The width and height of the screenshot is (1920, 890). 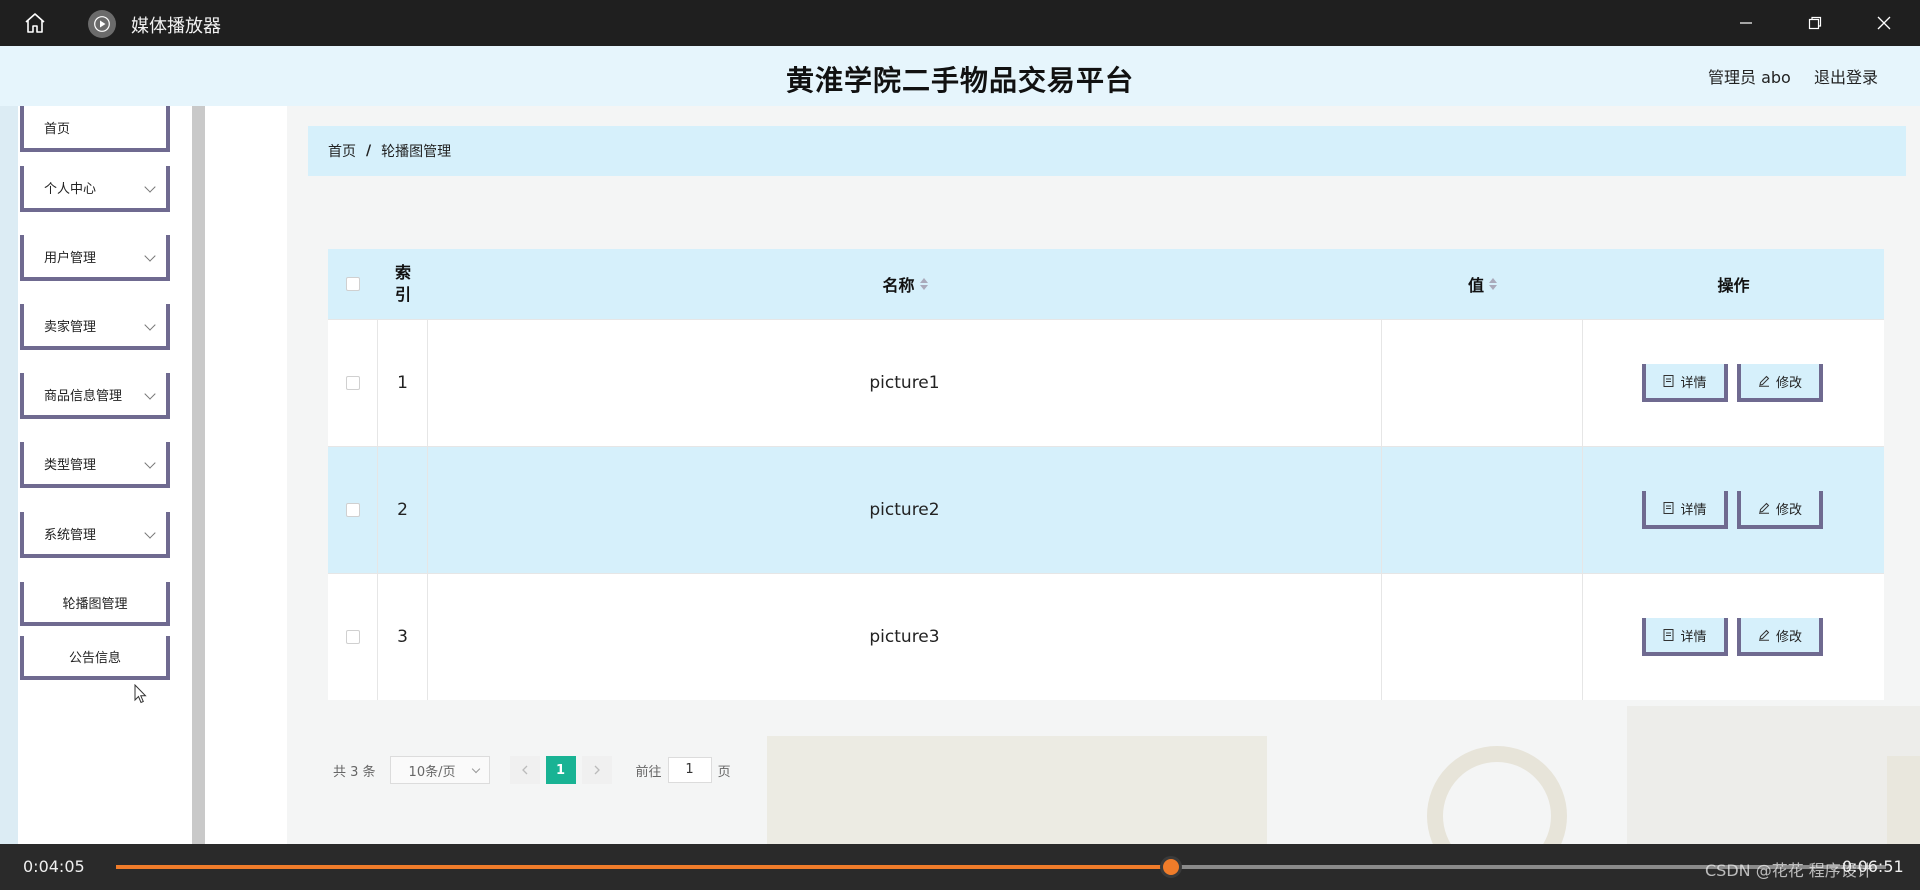 I want to click on sidebar-item-carousel: 轮播图管理, so click(x=95, y=604).